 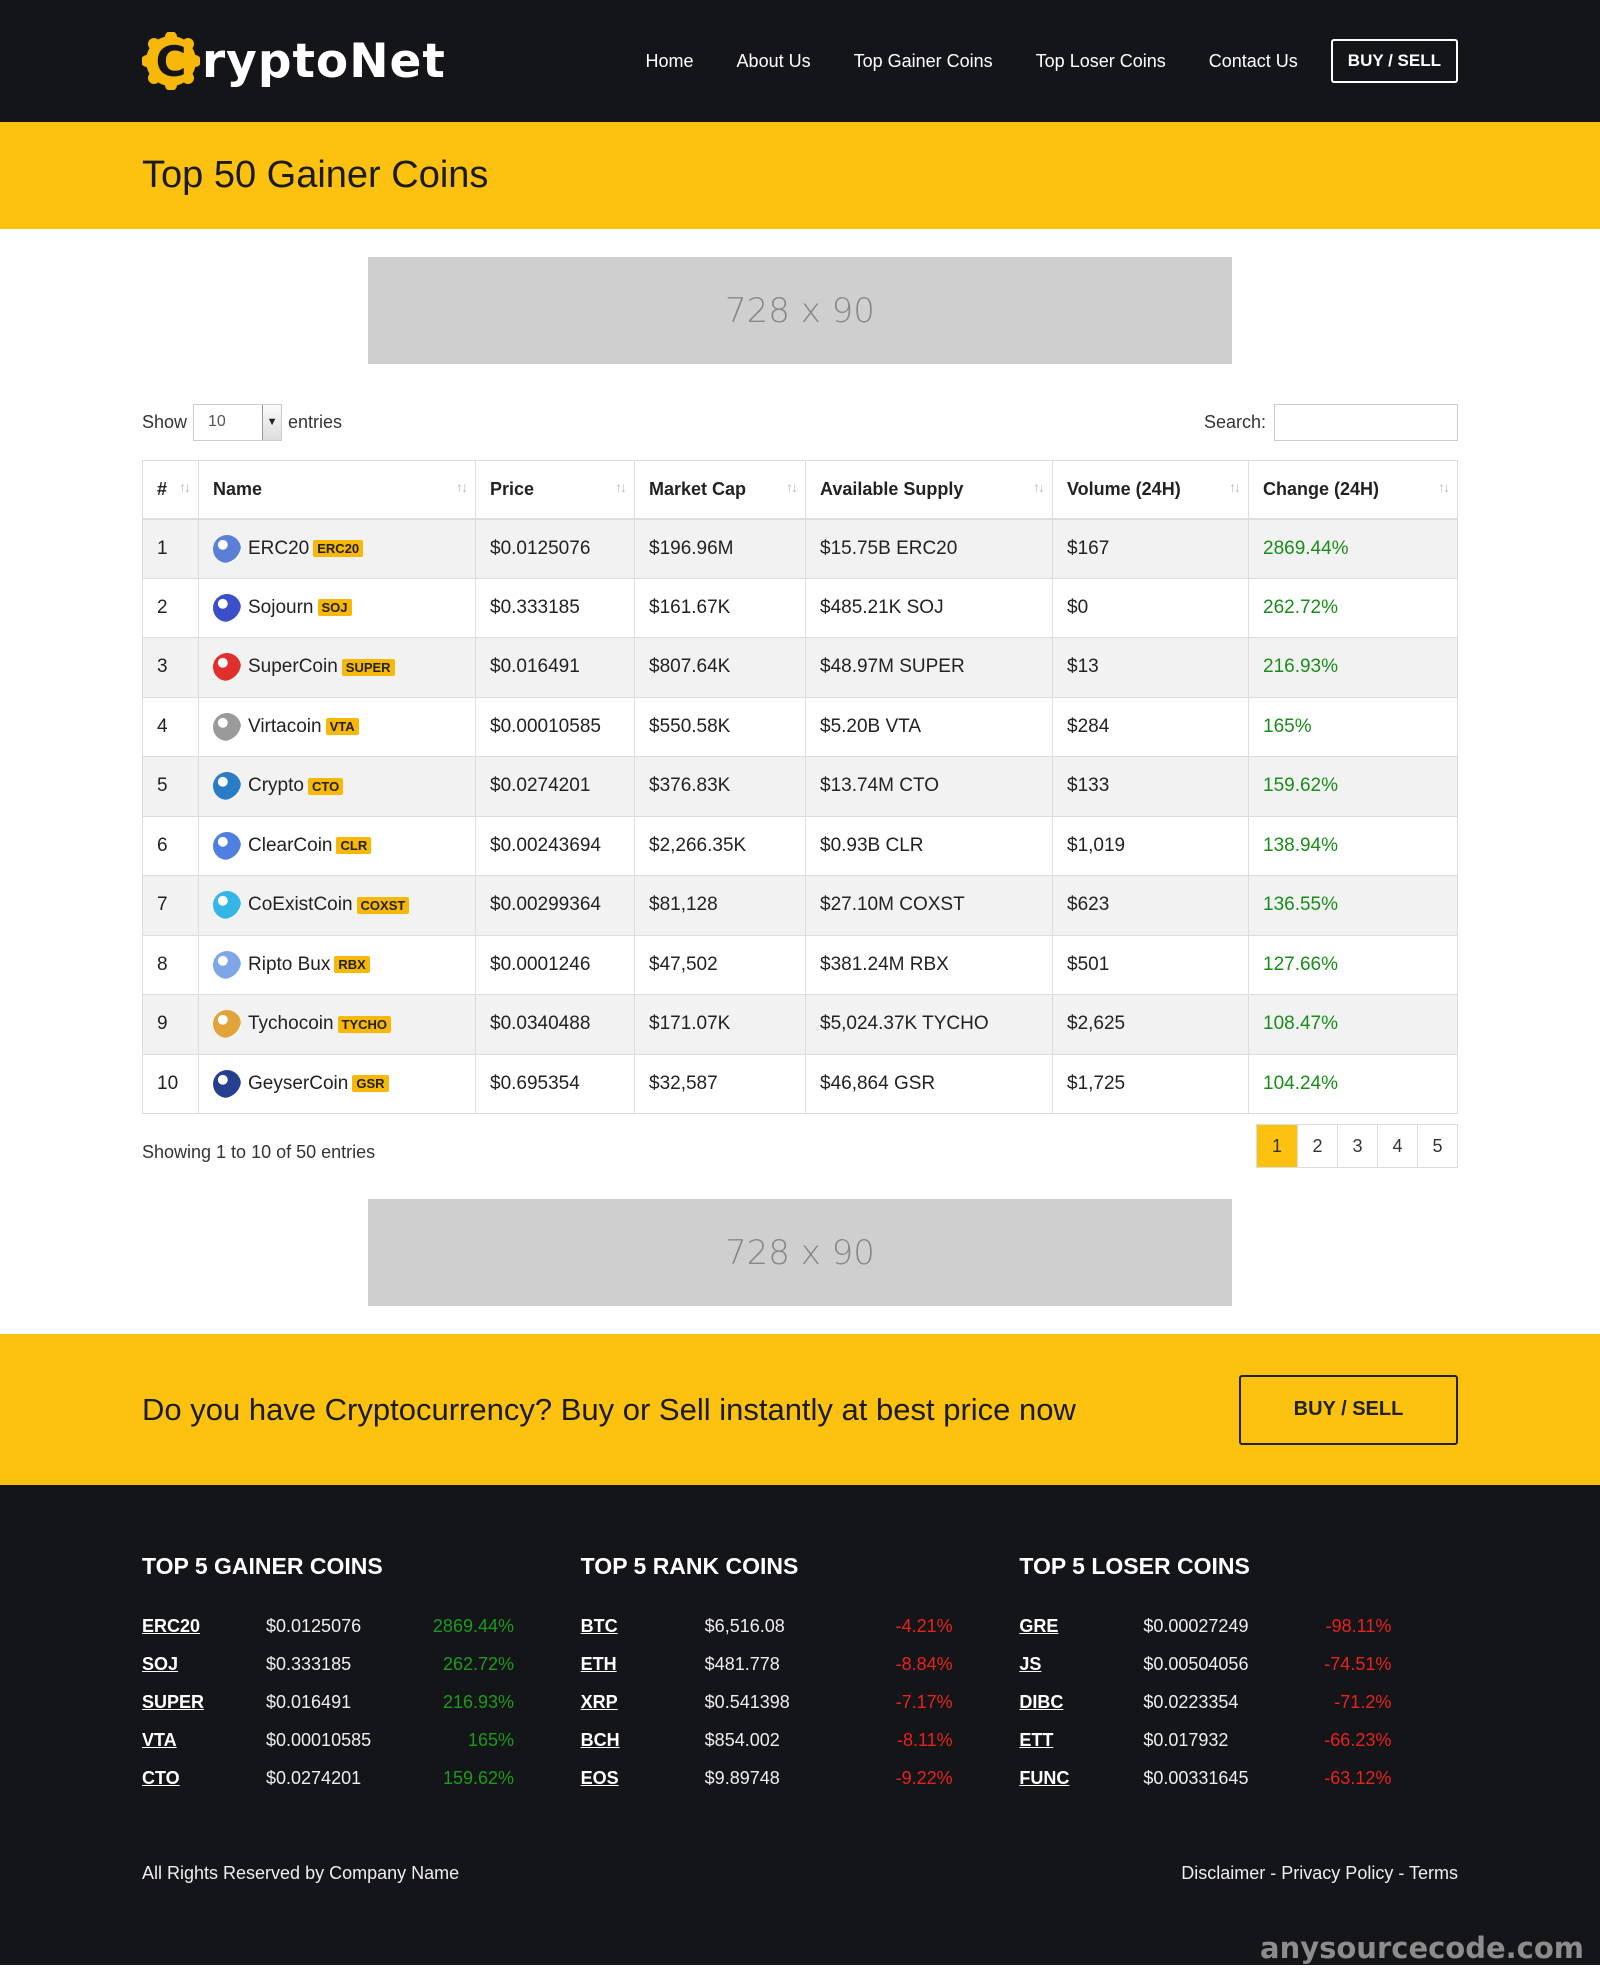 I want to click on footer-coin-symbol-link: BTC, so click(x=643, y=1626).